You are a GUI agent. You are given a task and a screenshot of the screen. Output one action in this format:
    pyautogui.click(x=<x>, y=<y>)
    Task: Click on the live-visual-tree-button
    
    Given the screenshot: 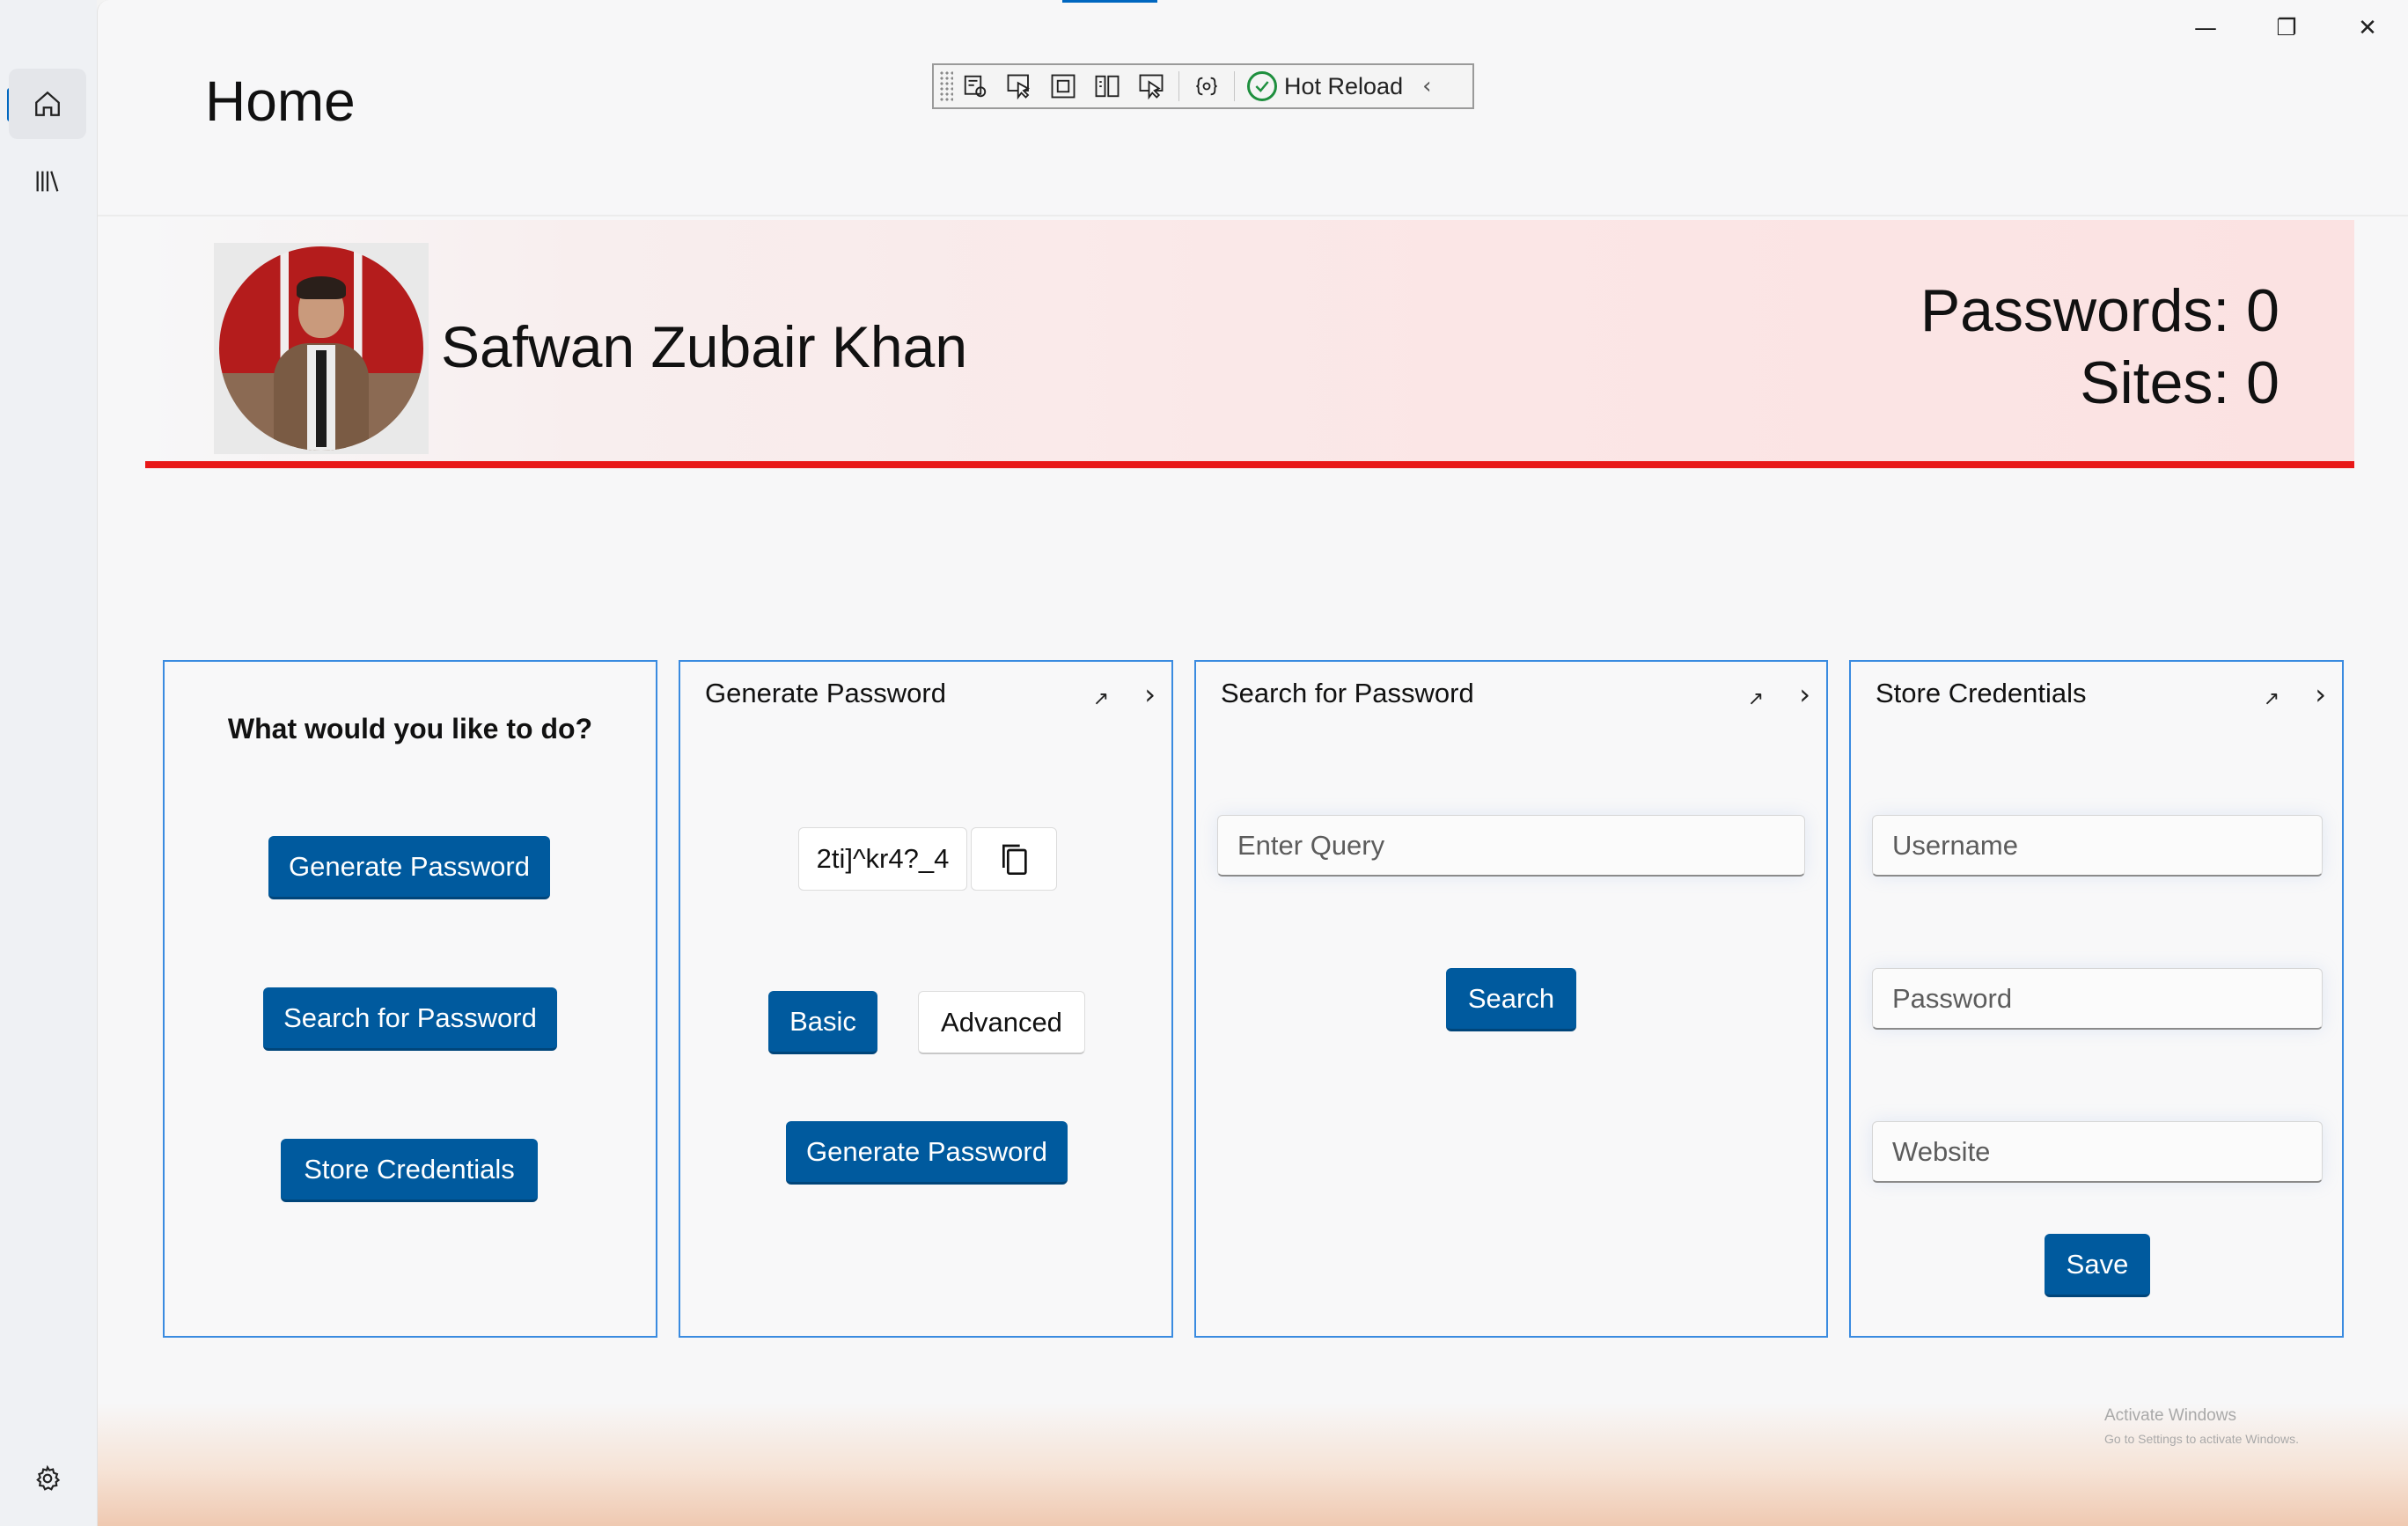 What is the action you would take?
    pyautogui.click(x=975, y=86)
    